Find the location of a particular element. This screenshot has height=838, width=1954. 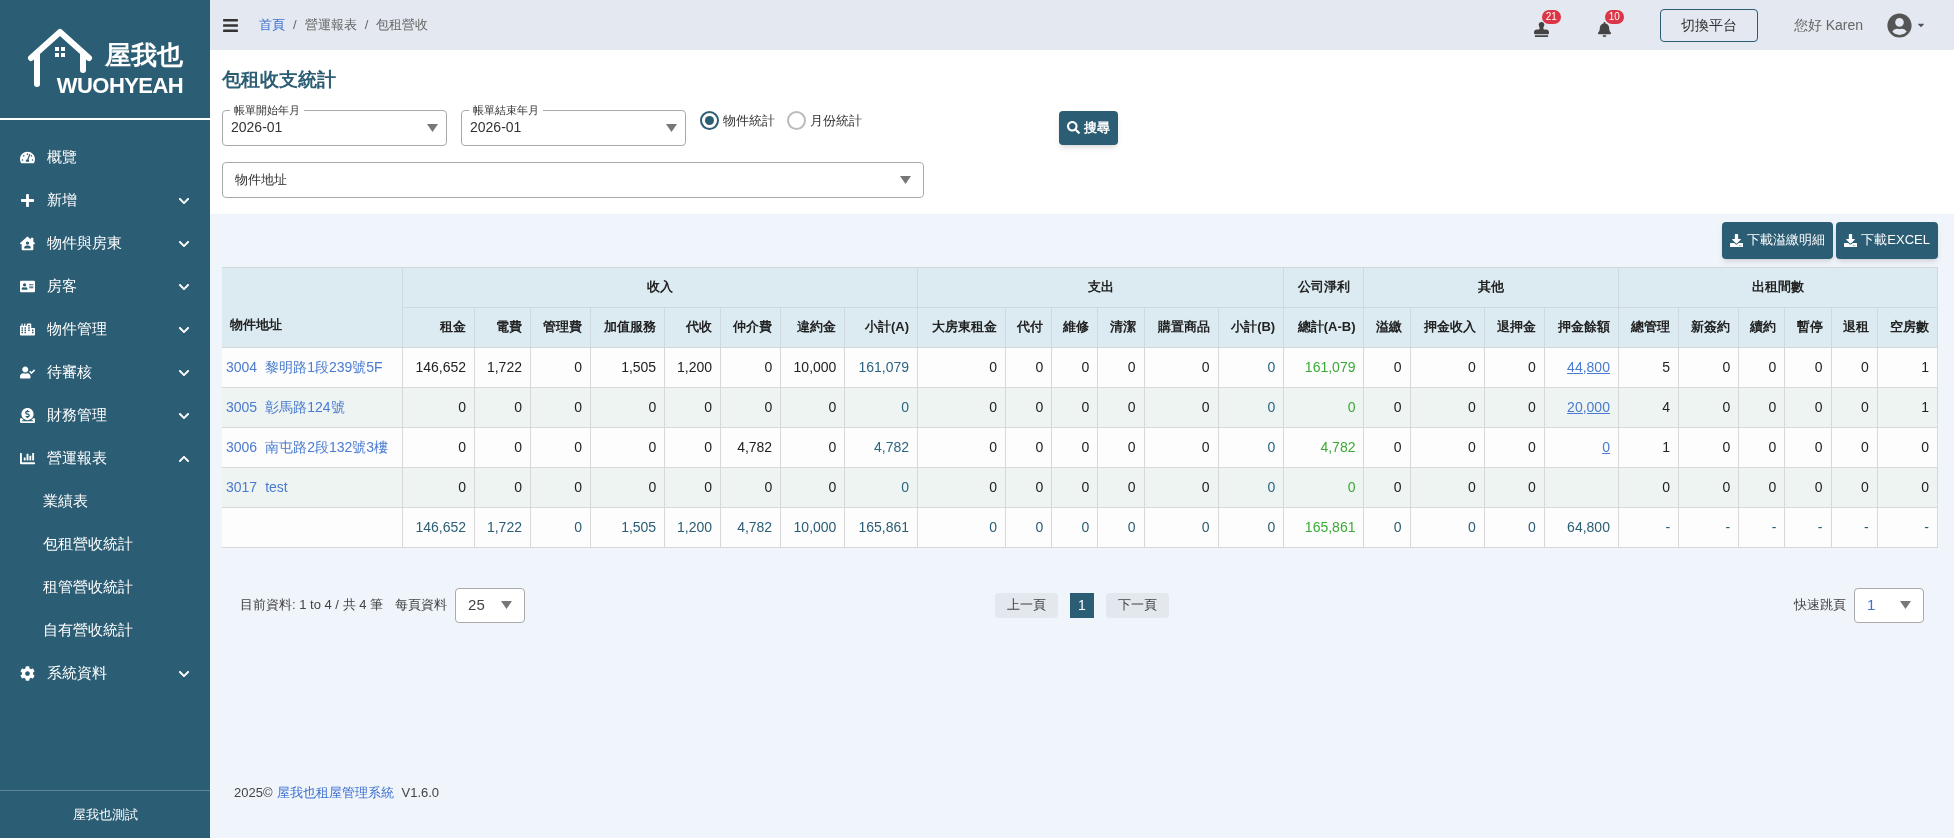

jump-label: 快速跳頁 is located at coordinates (1820, 605).